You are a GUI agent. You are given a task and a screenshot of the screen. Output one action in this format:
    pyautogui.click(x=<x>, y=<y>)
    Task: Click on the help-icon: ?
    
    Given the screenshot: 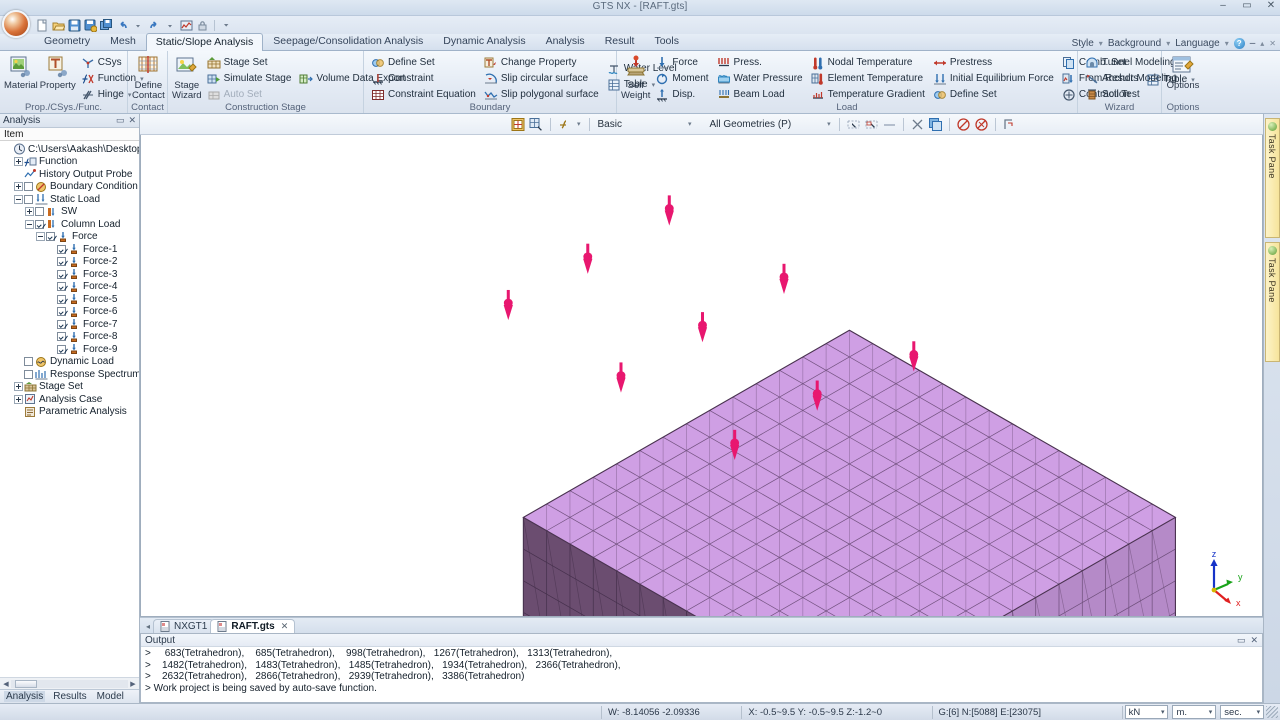 What is the action you would take?
    pyautogui.click(x=1239, y=43)
    